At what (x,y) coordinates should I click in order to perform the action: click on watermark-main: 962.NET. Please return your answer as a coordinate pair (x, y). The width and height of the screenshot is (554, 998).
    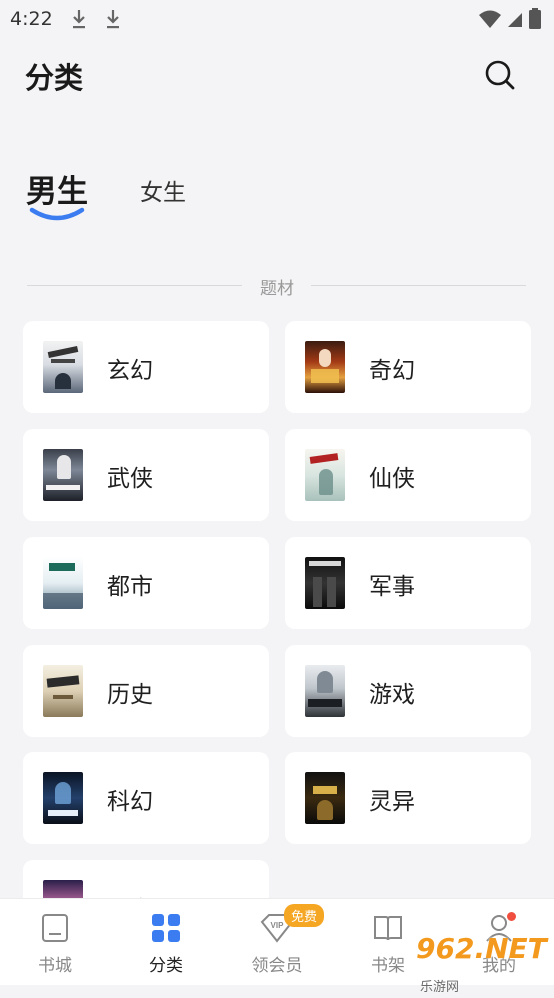
    Looking at the image, I should click on (481, 948).